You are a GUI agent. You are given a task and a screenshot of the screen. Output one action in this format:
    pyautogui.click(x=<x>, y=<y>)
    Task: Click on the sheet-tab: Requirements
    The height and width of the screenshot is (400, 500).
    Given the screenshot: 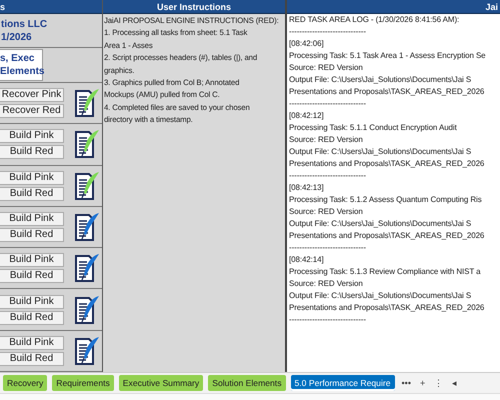 What is the action you would take?
    pyautogui.click(x=83, y=383)
    